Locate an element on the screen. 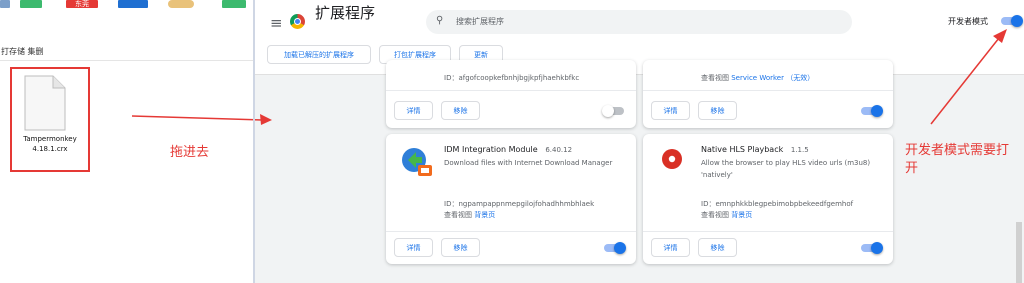 The height and width of the screenshot is (283, 1024). search-placeholder: 搜索扩展程序 is located at coordinates (480, 21).